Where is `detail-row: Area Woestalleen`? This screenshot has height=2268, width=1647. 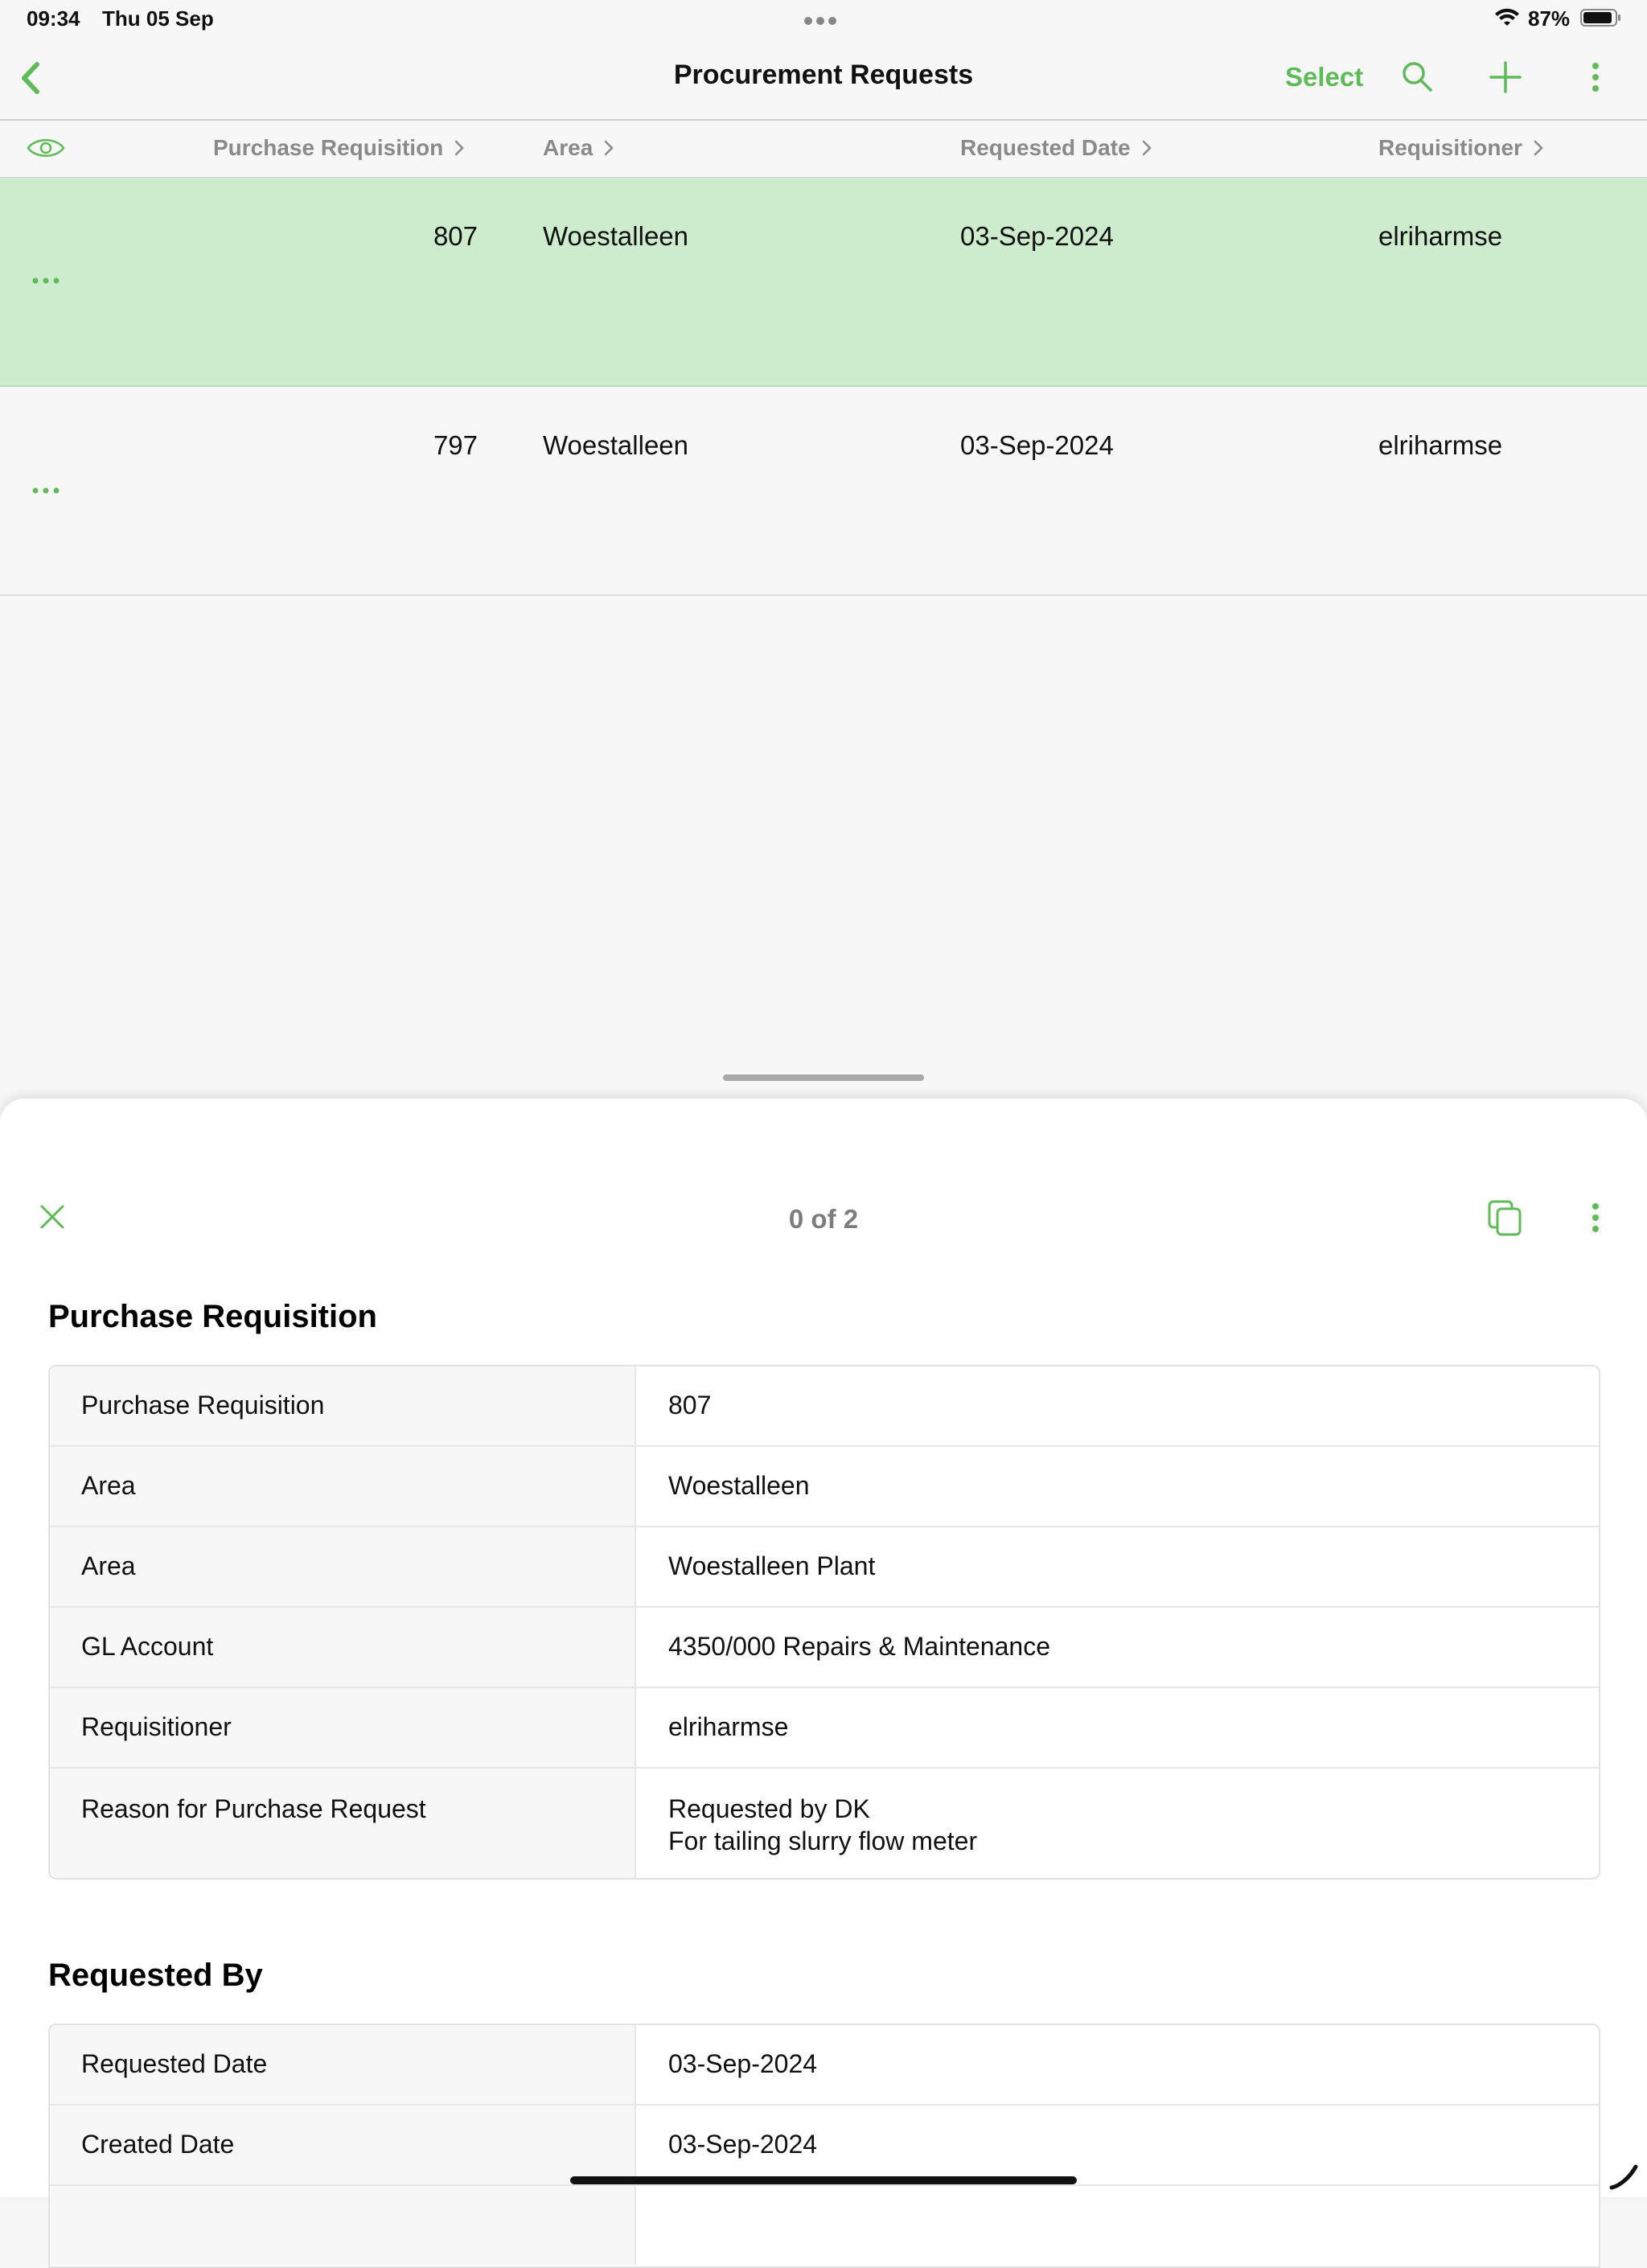 detail-row: Area Woestalleen is located at coordinates (825, 1487).